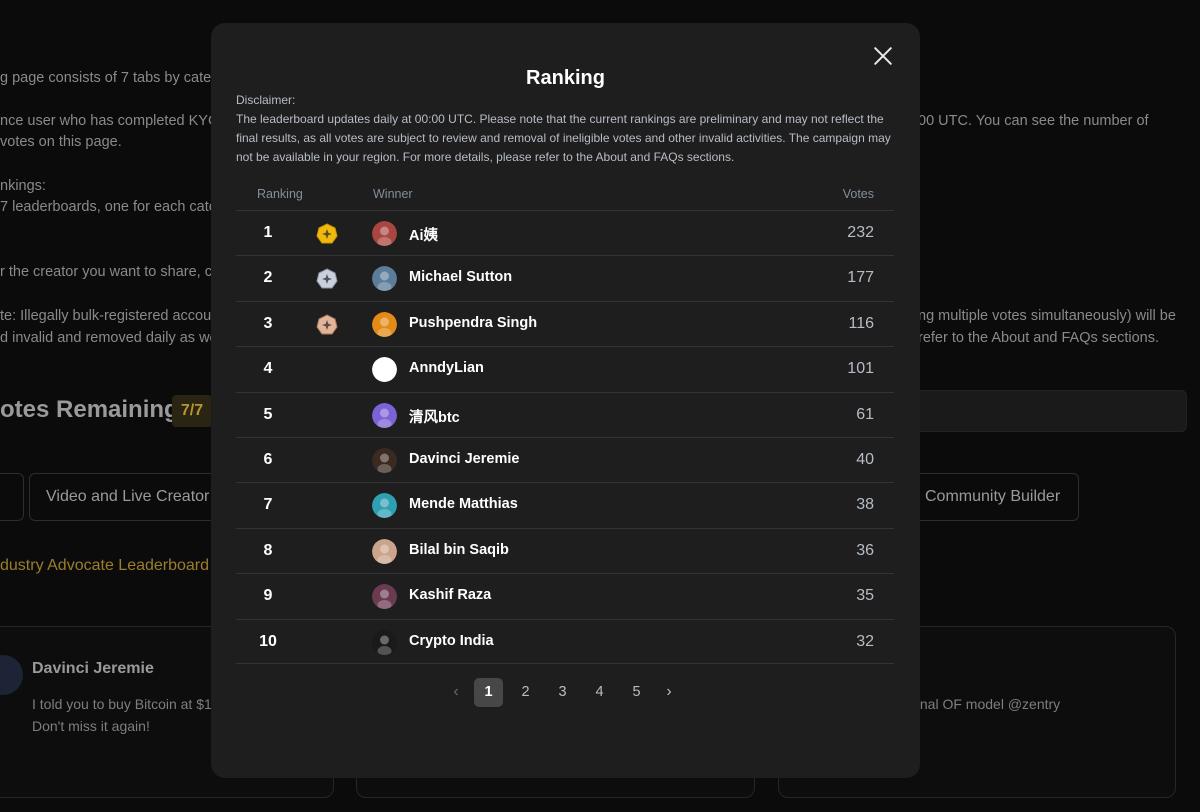 This screenshot has height=812, width=1200. Describe the element at coordinates (865, 414) in the screenshot. I see `vote-count: 61` at that location.